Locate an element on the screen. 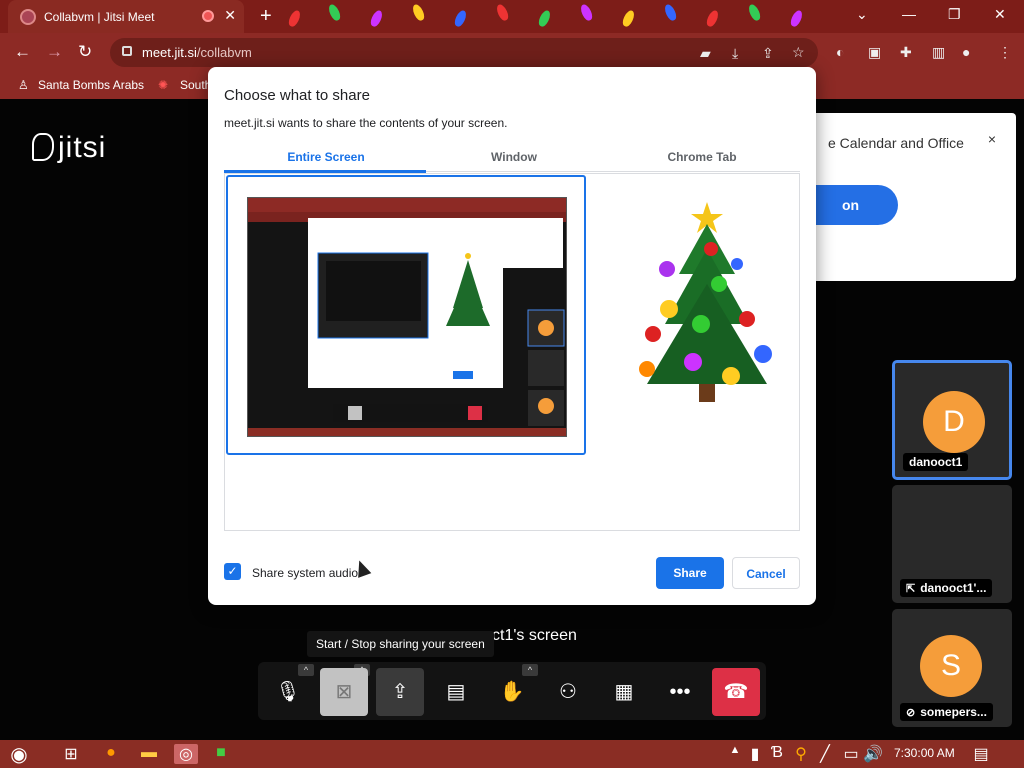 The image size is (1024, 768). notifications-icon: ▤ is located at coordinates (981, 754).